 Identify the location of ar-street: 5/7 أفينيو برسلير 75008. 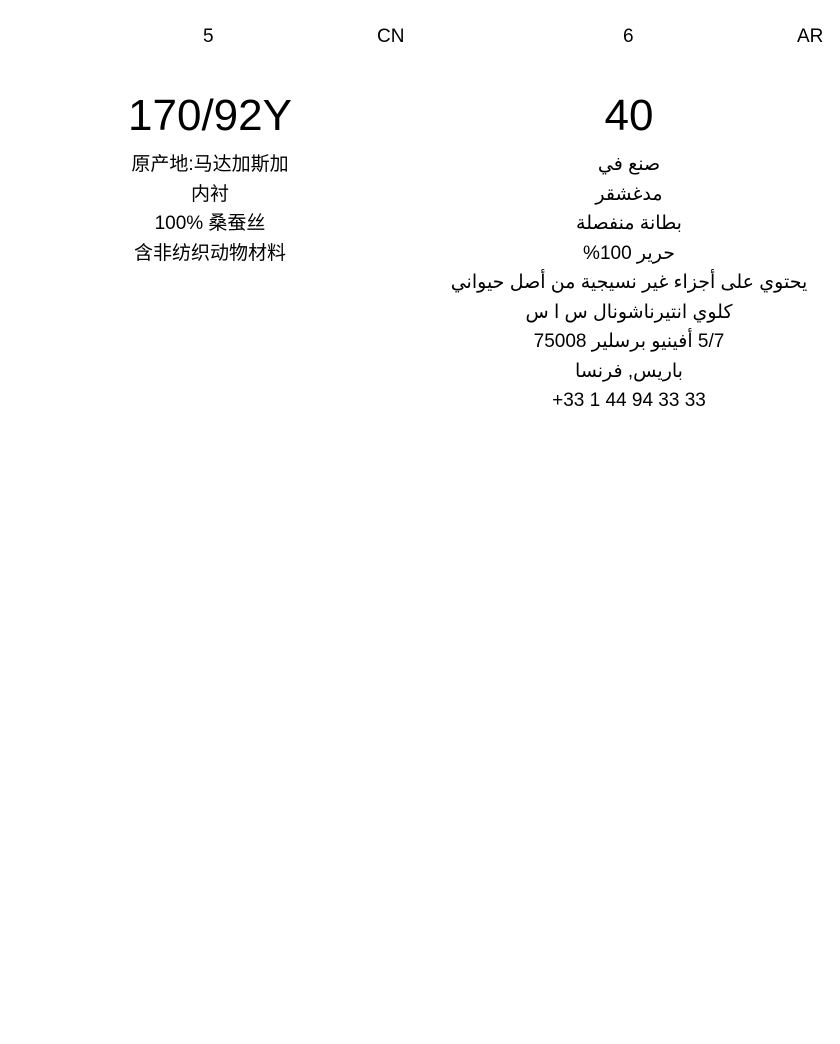
(629, 341).